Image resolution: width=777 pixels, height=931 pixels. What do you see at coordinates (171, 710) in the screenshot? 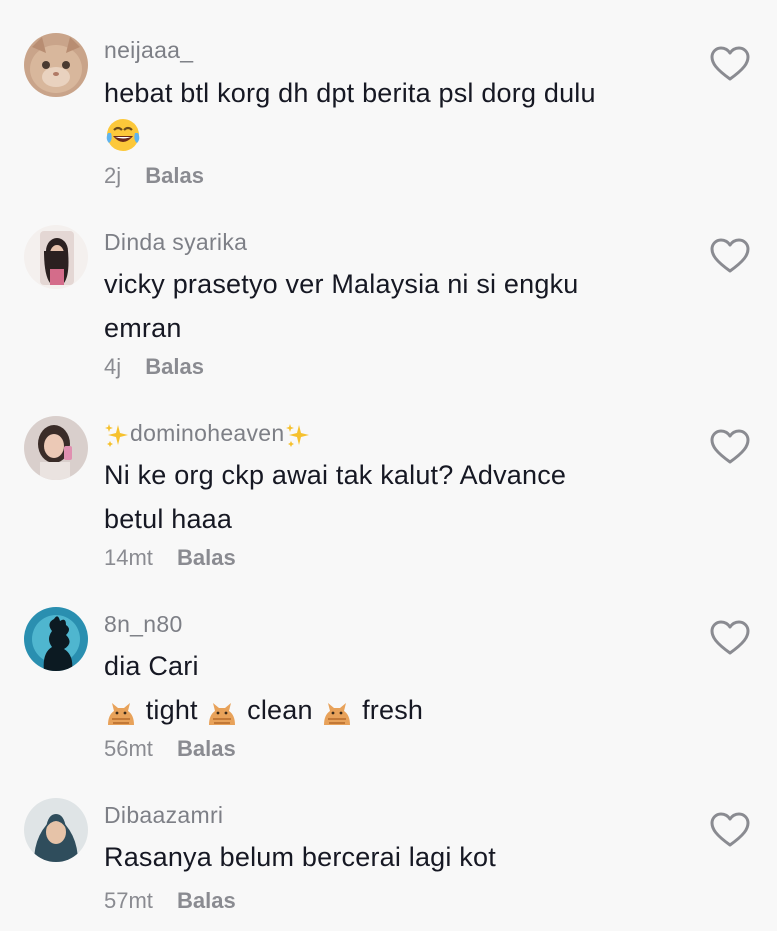
I see `comment-text-word: tight` at bounding box center [171, 710].